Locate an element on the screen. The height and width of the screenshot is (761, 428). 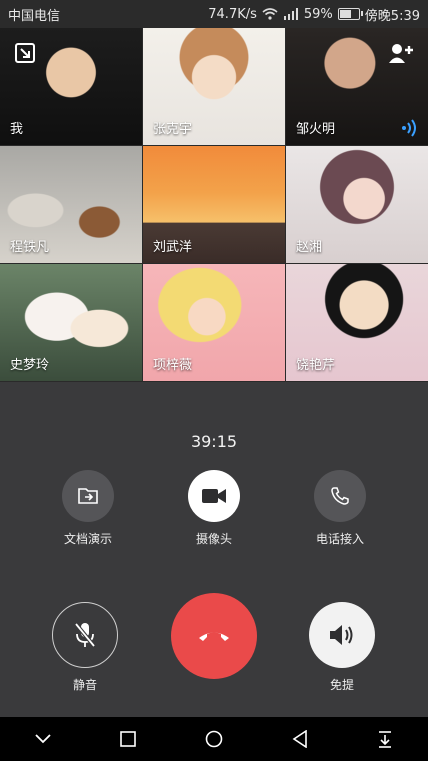
participant-name: 饶艳芹 is located at coordinates (316, 365).